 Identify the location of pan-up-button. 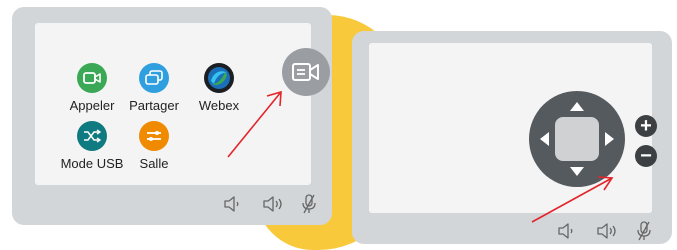
(577, 106).